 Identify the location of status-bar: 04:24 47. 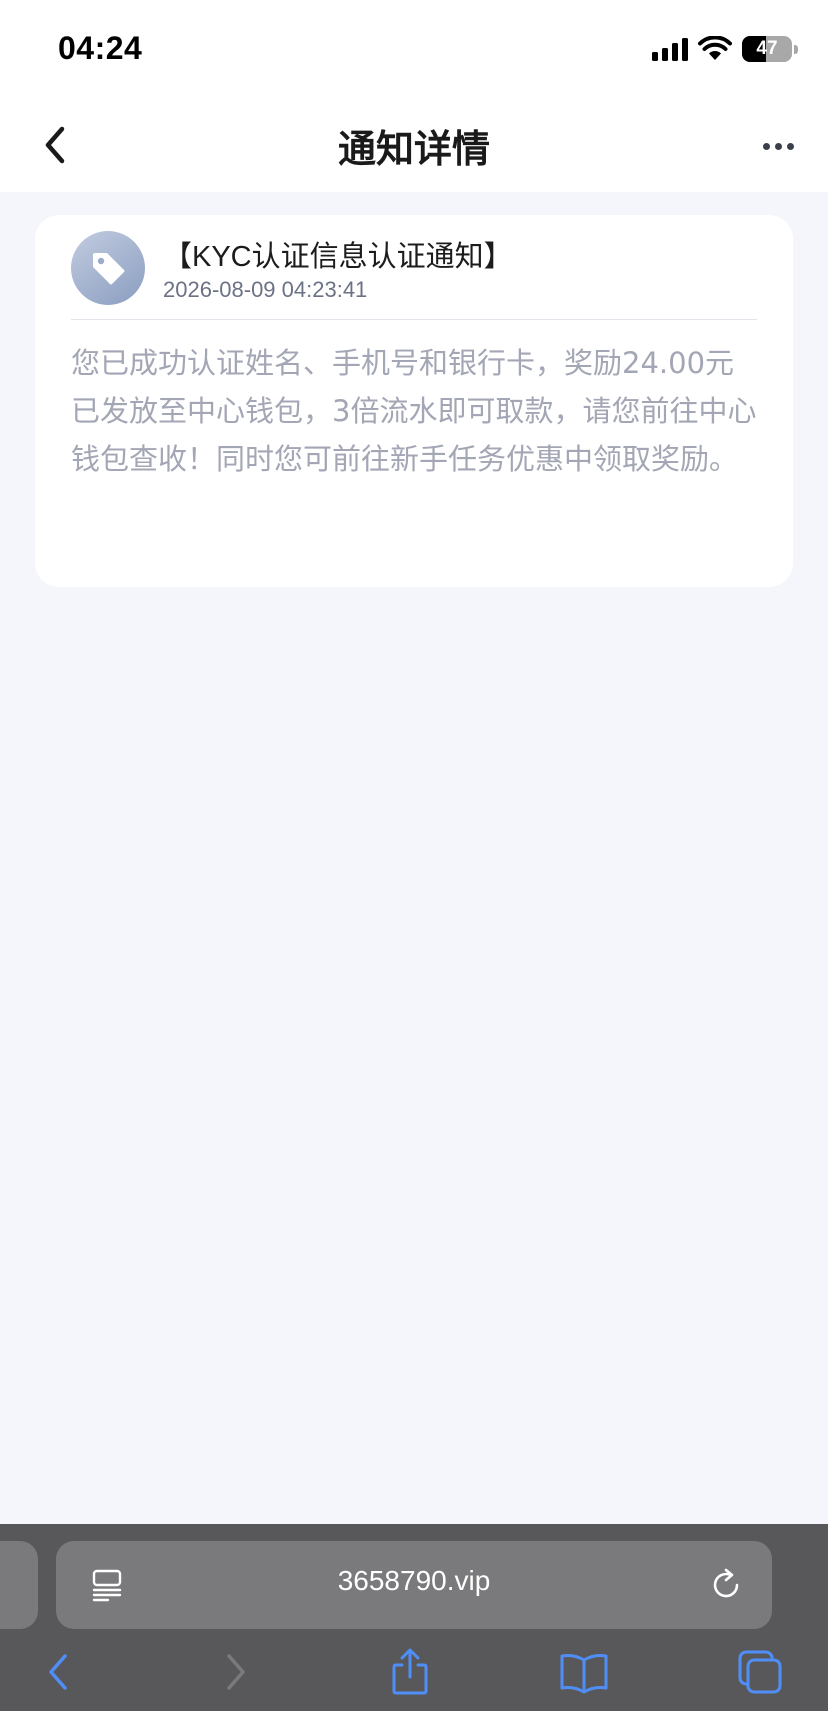
(414, 50).